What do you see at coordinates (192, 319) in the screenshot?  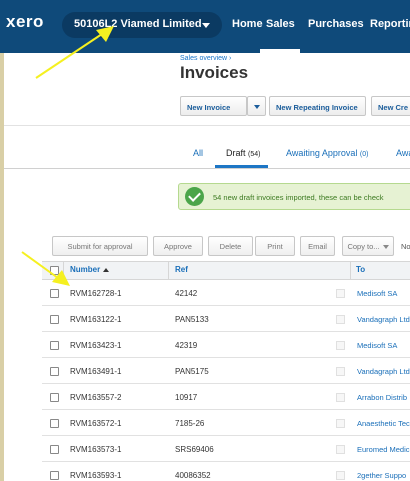 I see `reference-cell: PAN5133` at bounding box center [192, 319].